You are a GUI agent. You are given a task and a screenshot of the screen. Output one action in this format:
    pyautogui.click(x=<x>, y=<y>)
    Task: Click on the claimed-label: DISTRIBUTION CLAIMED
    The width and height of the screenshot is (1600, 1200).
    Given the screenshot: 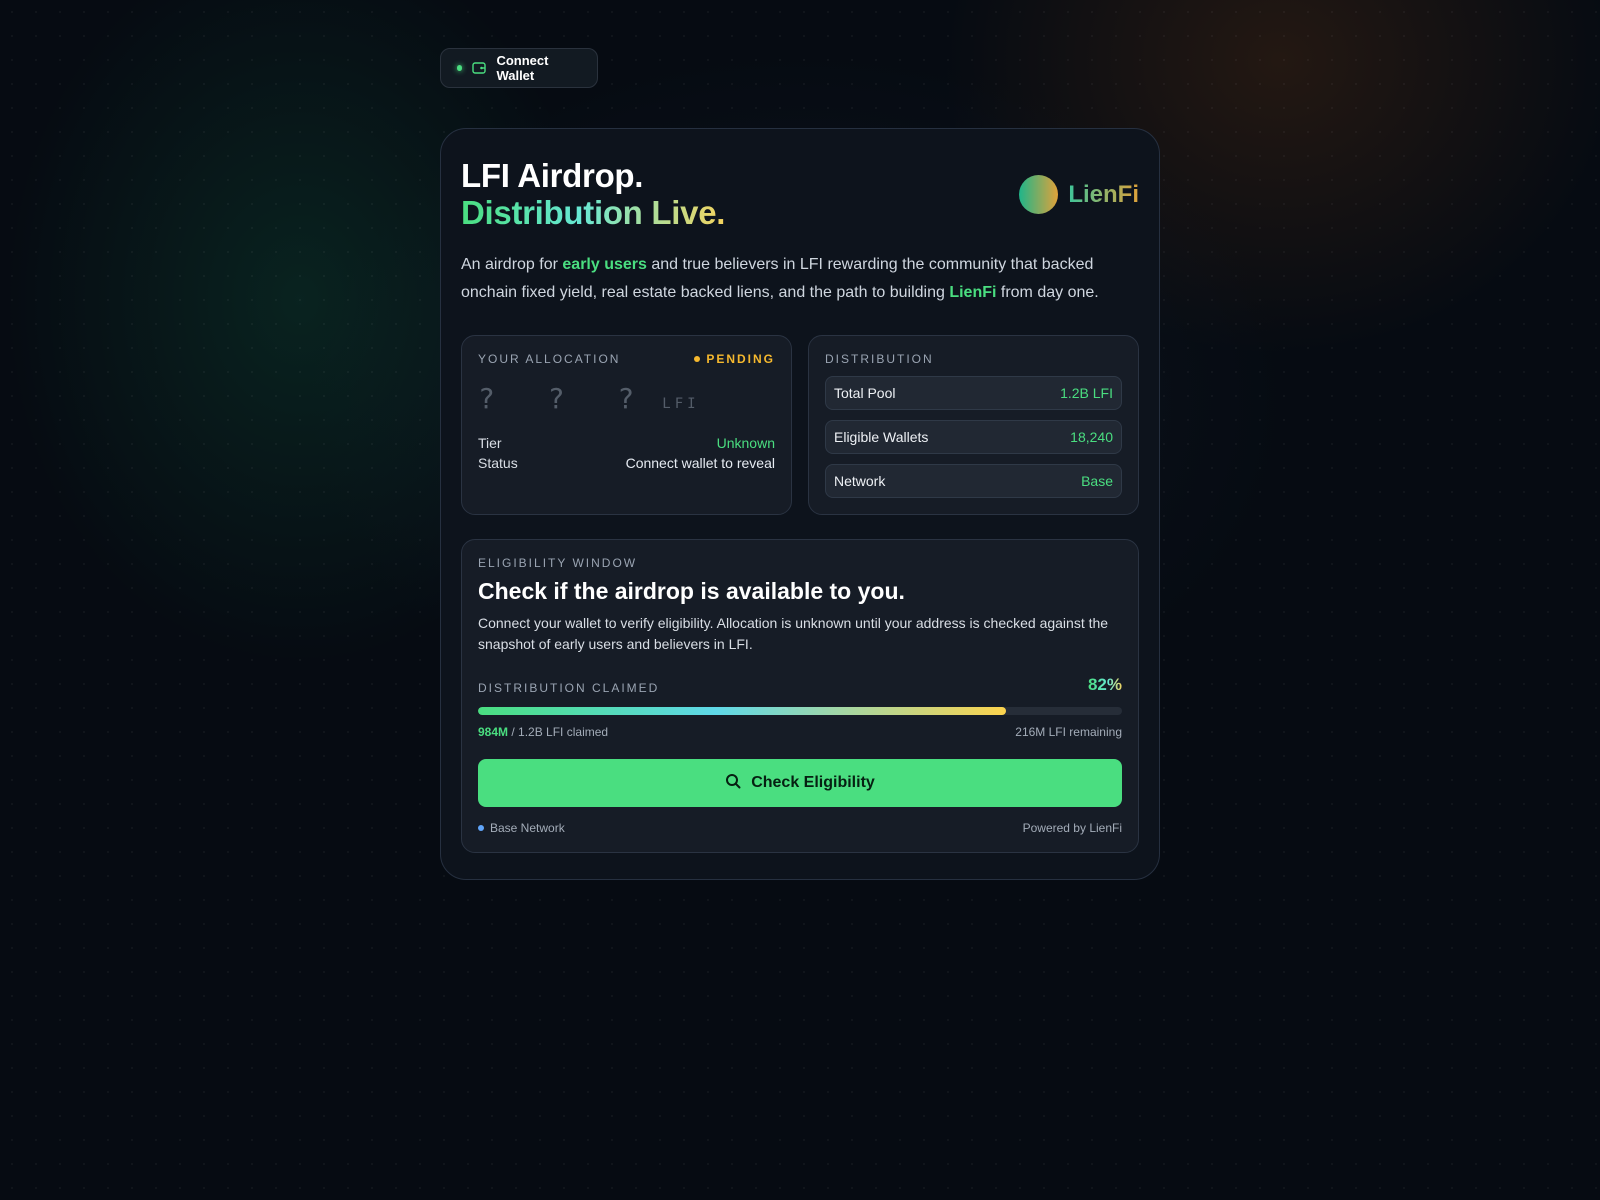 What is the action you would take?
    pyautogui.click(x=569, y=688)
    